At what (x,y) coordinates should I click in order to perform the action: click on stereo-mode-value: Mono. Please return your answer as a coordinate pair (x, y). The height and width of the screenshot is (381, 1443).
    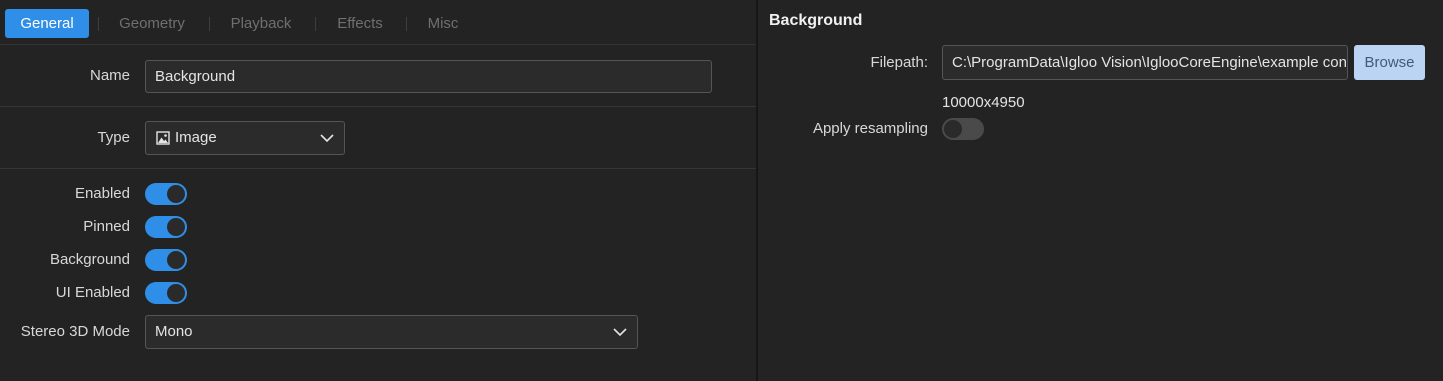
    Looking at the image, I should click on (174, 331).